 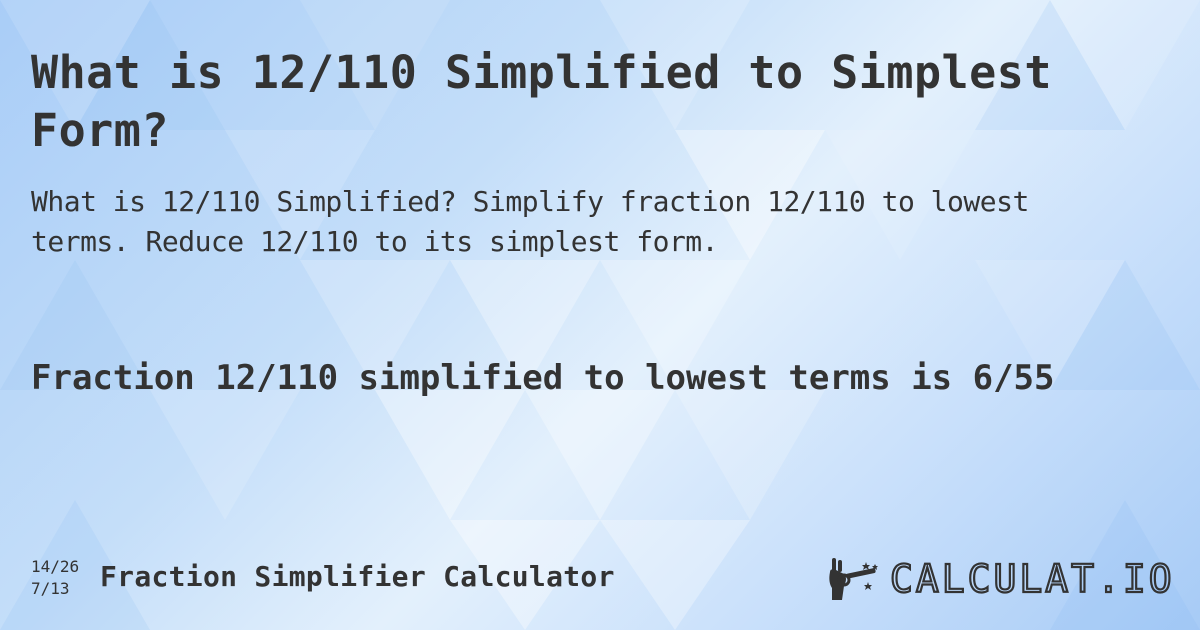 What do you see at coordinates (50, 588) in the screenshot?
I see `fraction-example-bottom: 7/13` at bounding box center [50, 588].